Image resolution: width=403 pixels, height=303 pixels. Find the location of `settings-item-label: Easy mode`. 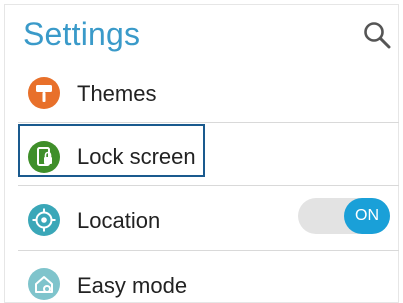

settings-item-label: Easy mode is located at coordinates (132, 285).